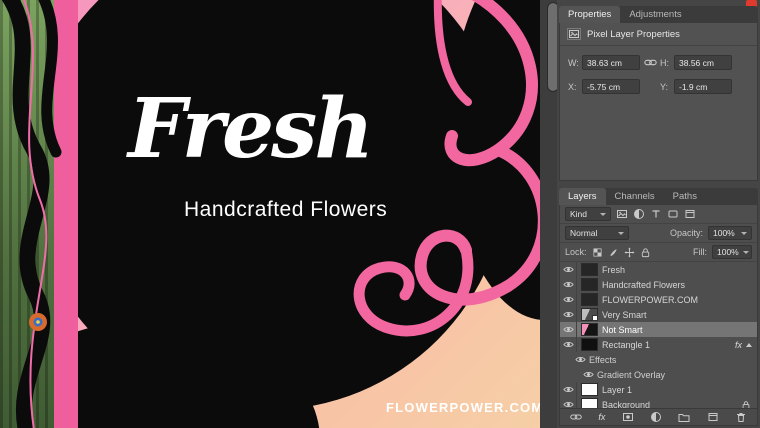 The image size is (760, 428). Describe the element at coordinates (626, 344) in the screenshot. I see `layer-name: Rectangle 1` at that location.